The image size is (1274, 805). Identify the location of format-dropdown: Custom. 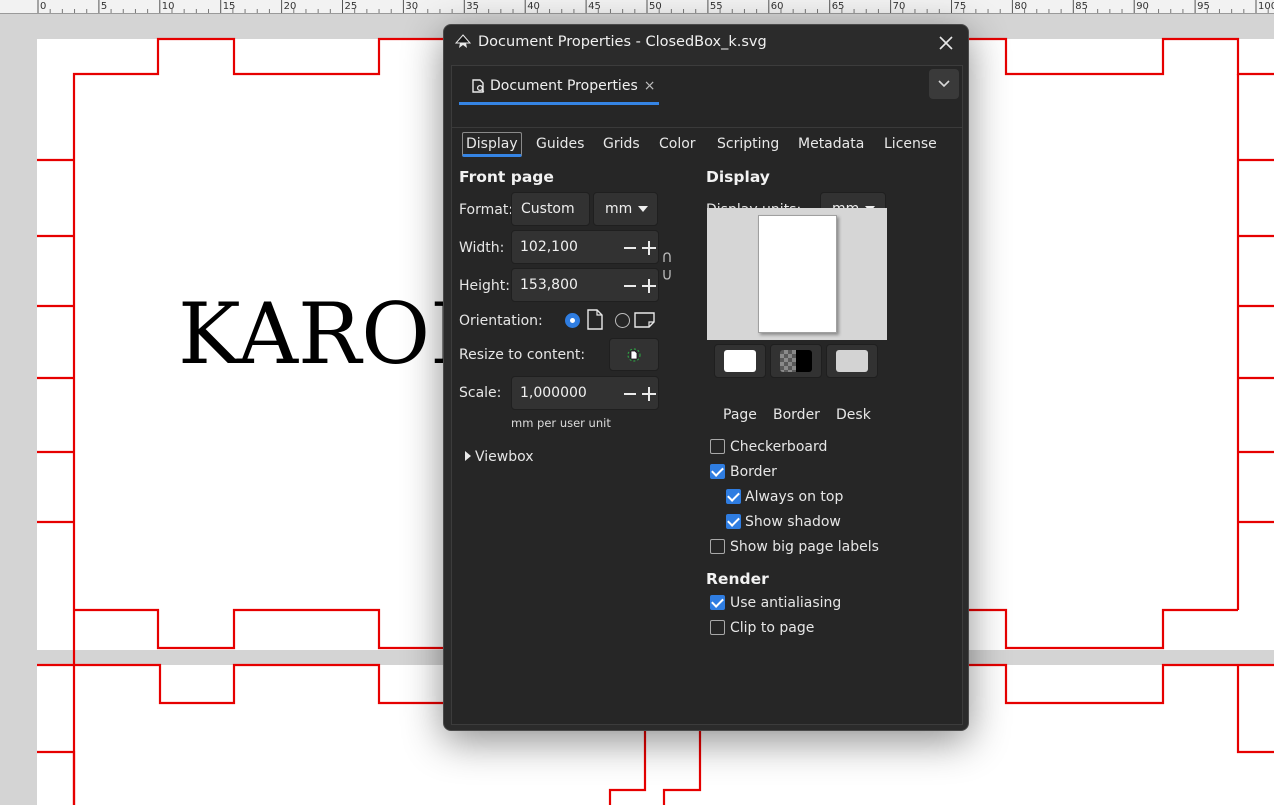
(550, 209).